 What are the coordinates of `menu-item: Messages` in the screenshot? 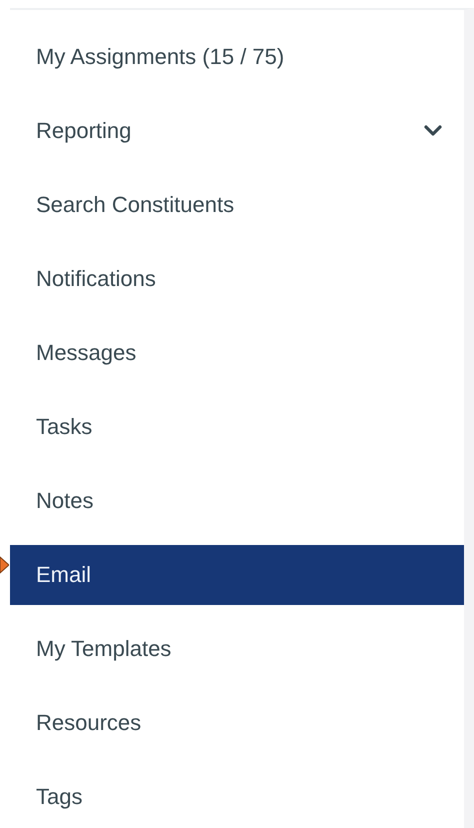 It's located at (237, 353).